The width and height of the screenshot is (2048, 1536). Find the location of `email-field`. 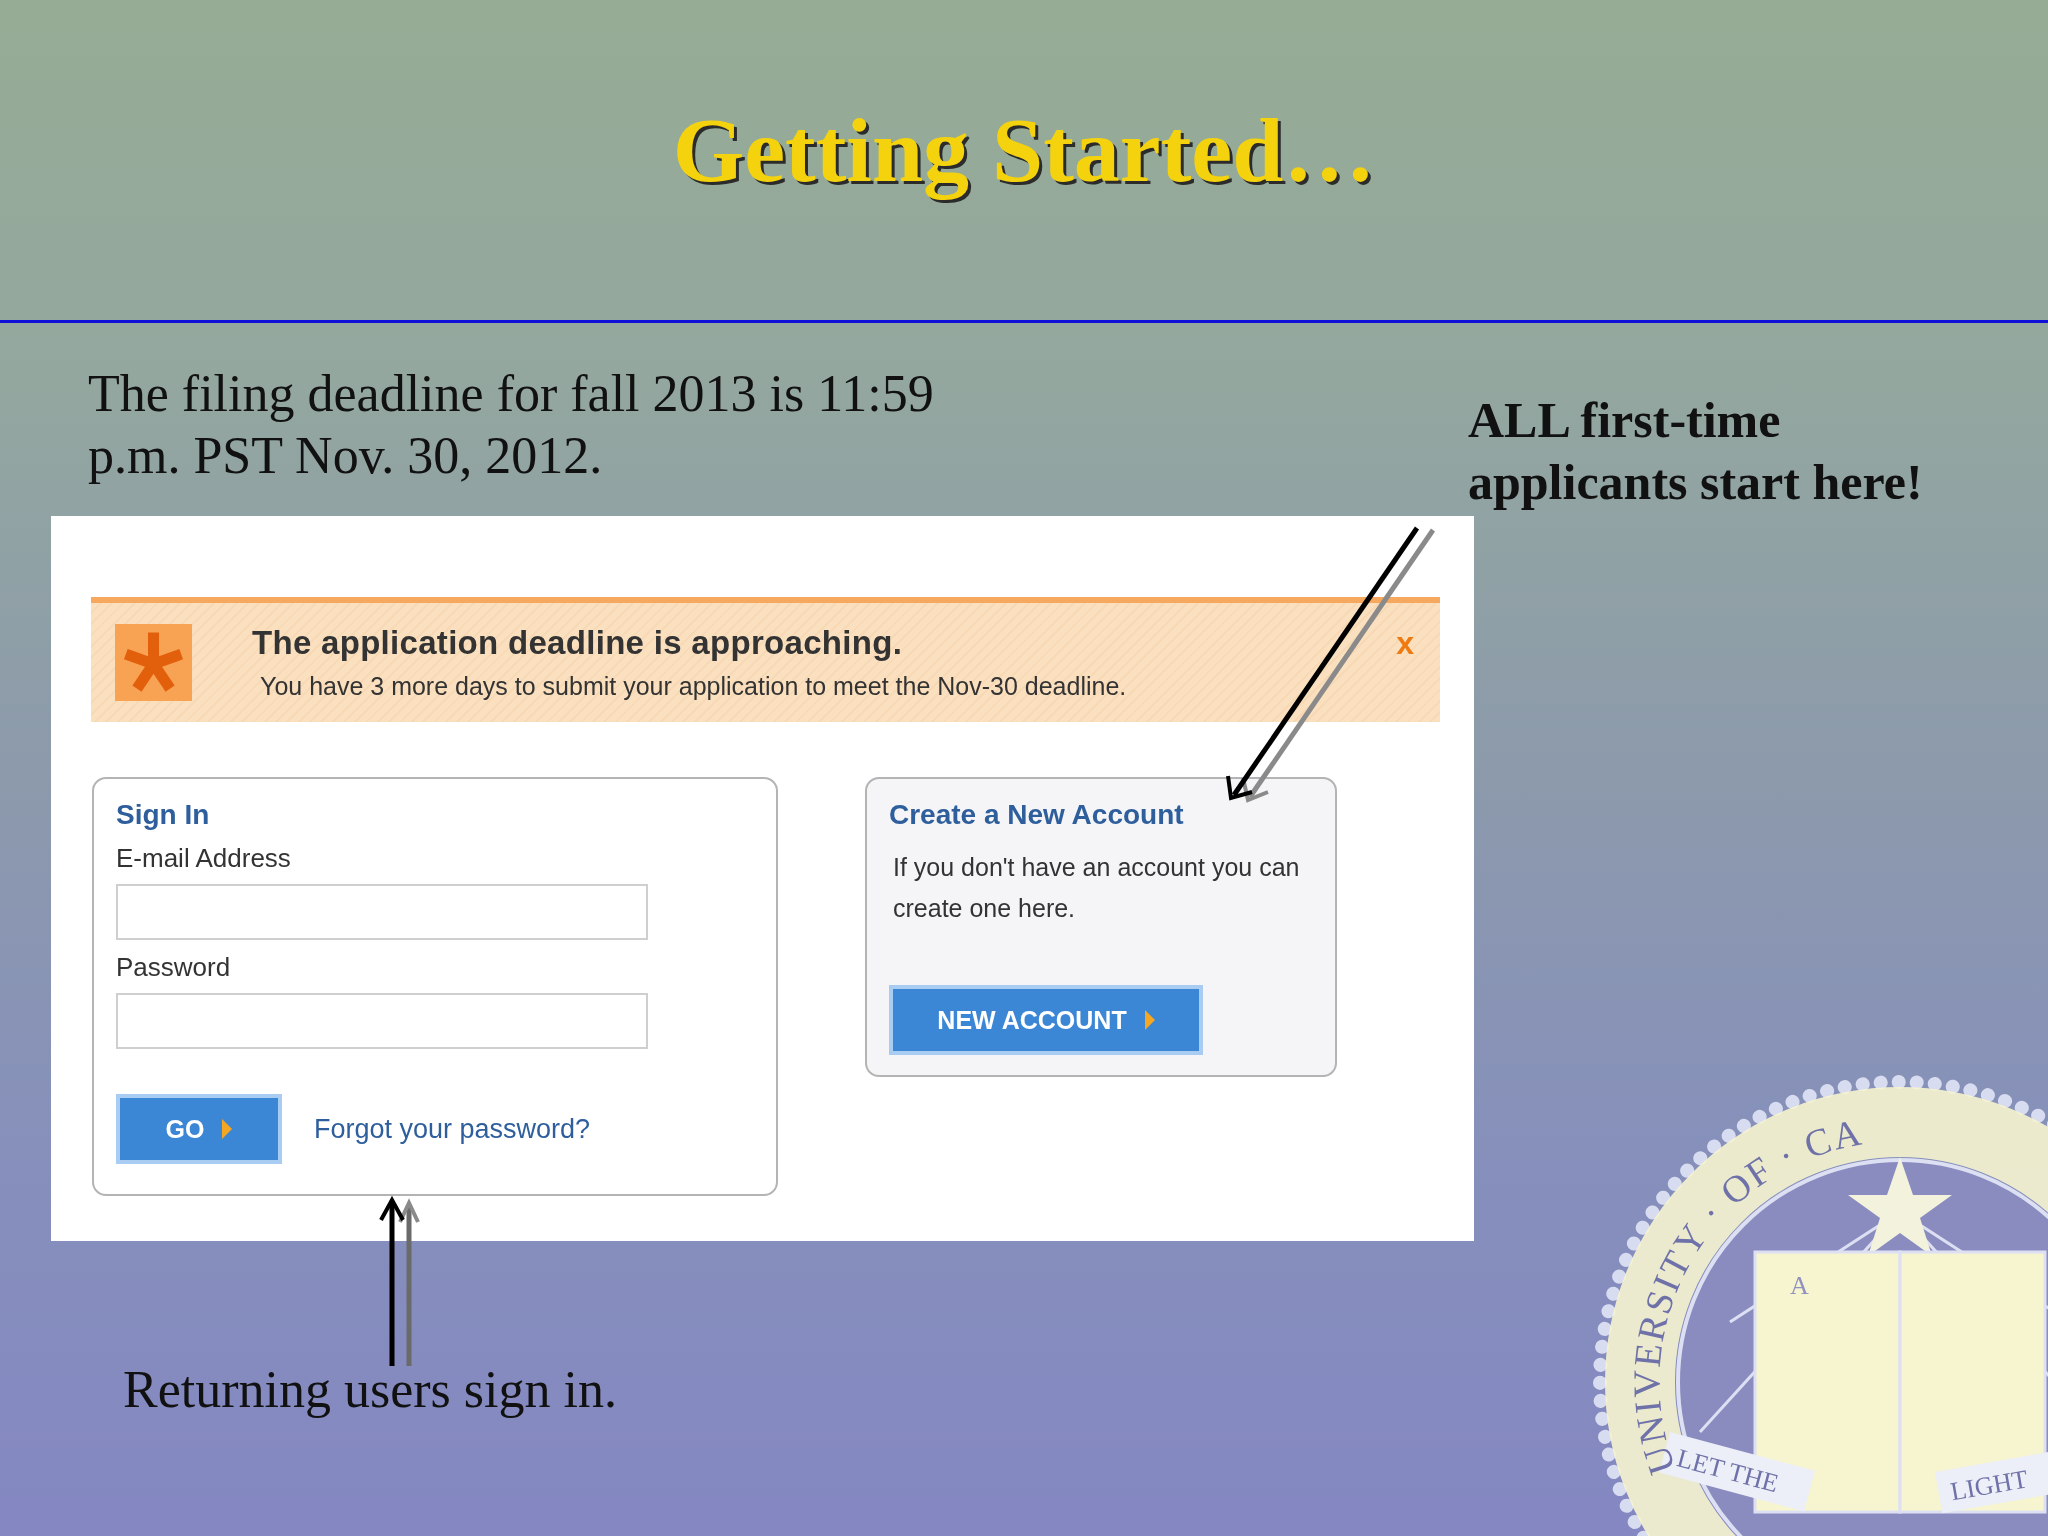

email-field is located at coordinates (382, 912).